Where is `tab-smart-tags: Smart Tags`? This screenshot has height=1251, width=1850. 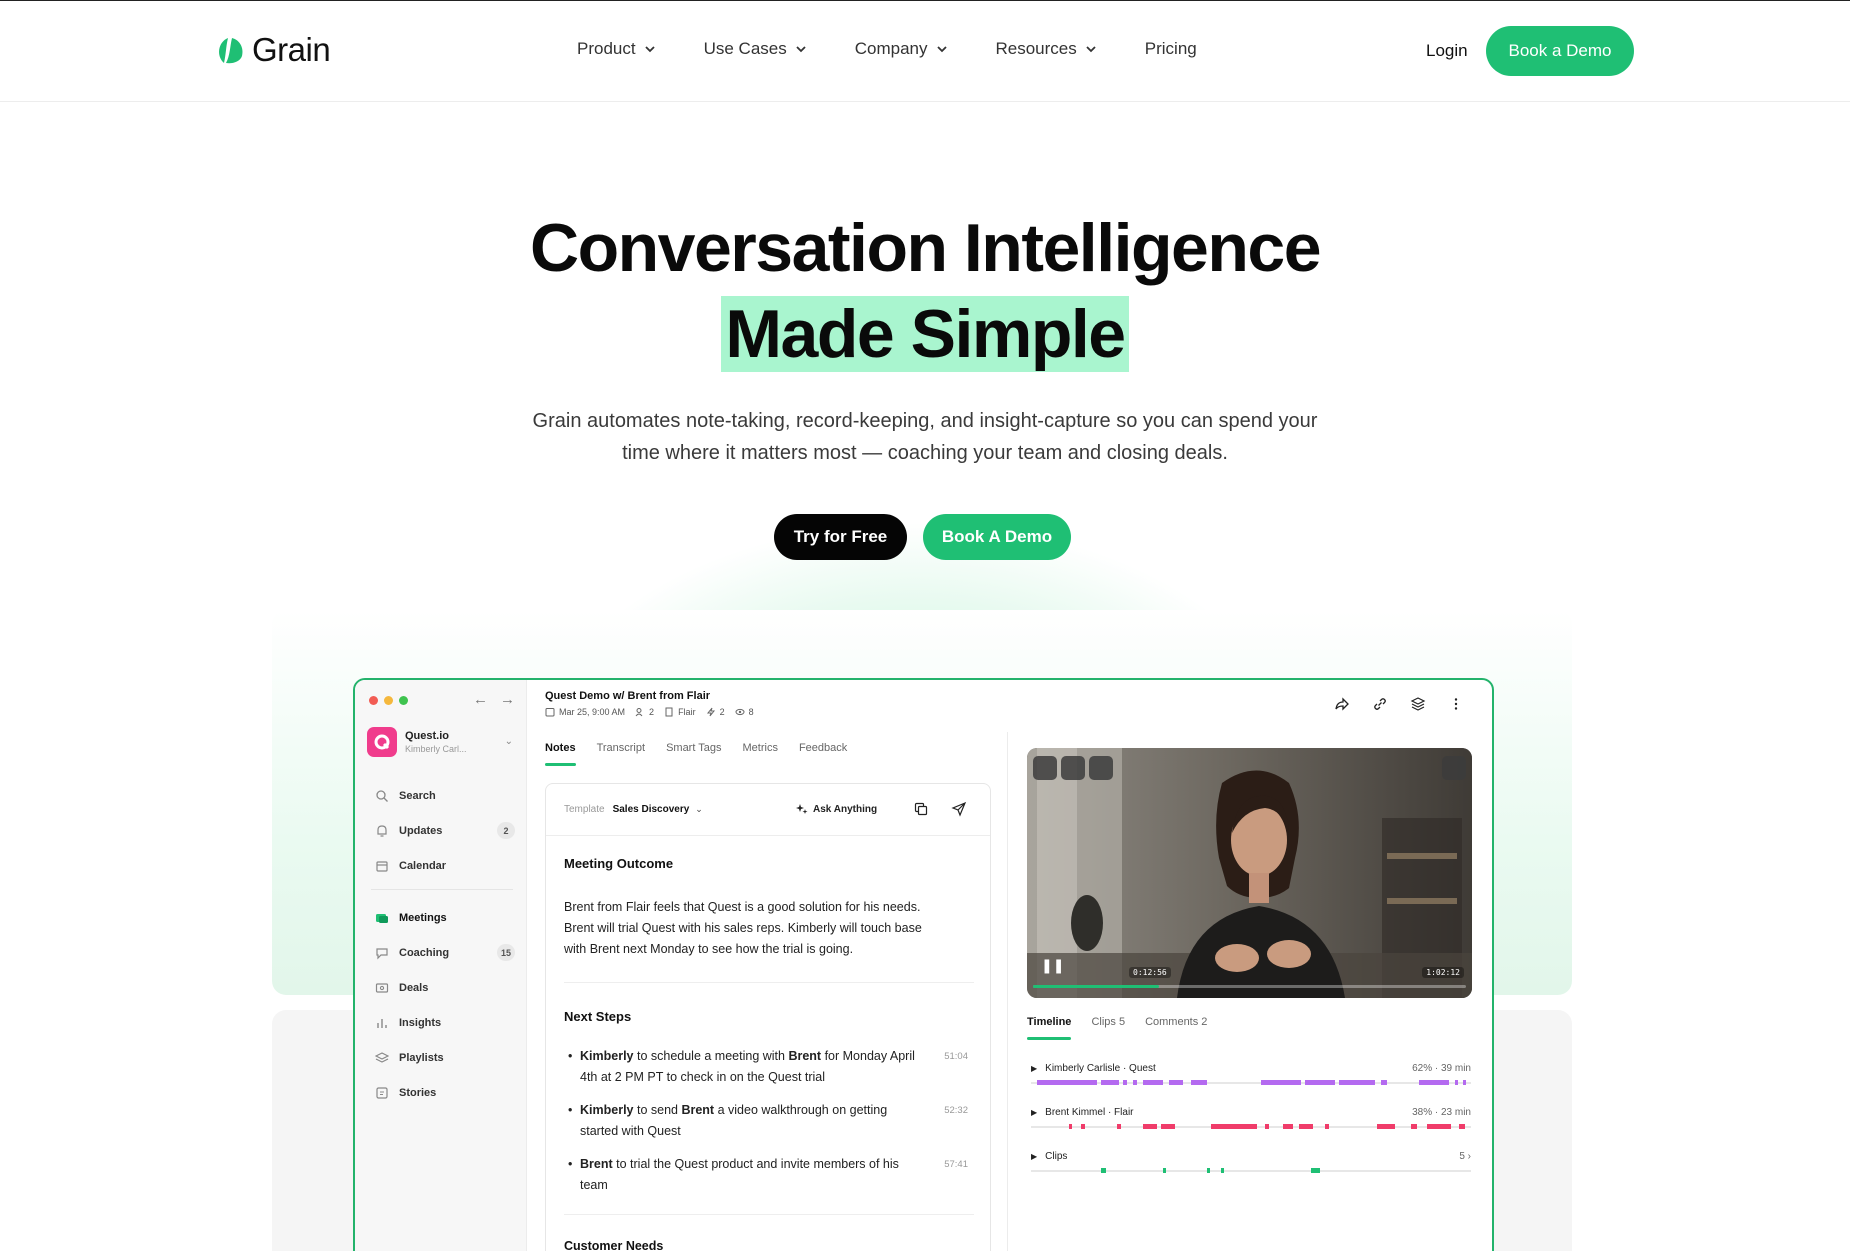 tab-smart-tags: Smart Tags is located at coordinates (693, 748).